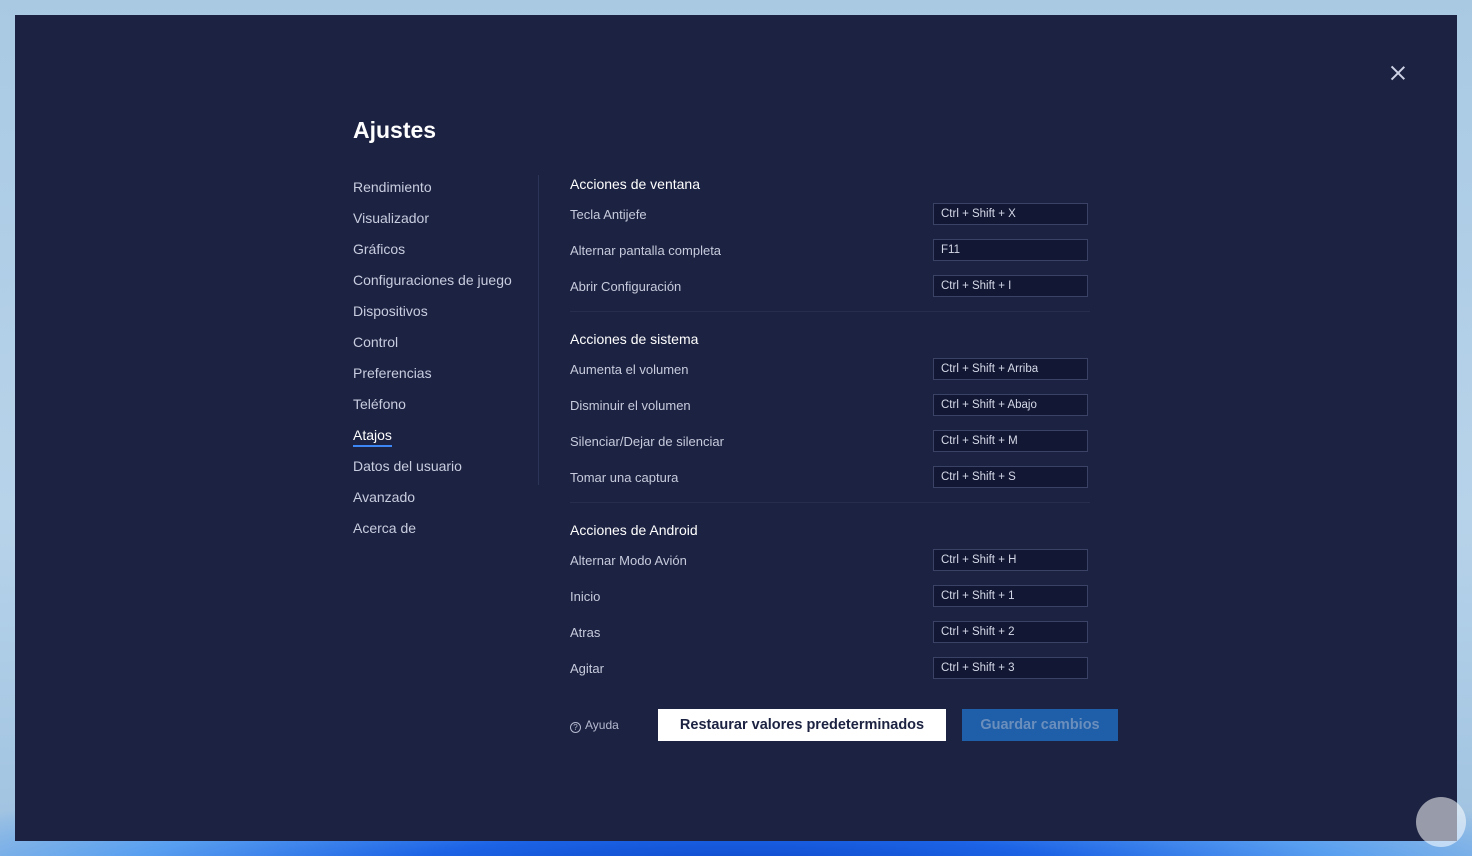 This screenshot has width=1472, height=856. I want to click on shortcut-input: Ctrl + Shift + Arriba, so click(1010, 369).